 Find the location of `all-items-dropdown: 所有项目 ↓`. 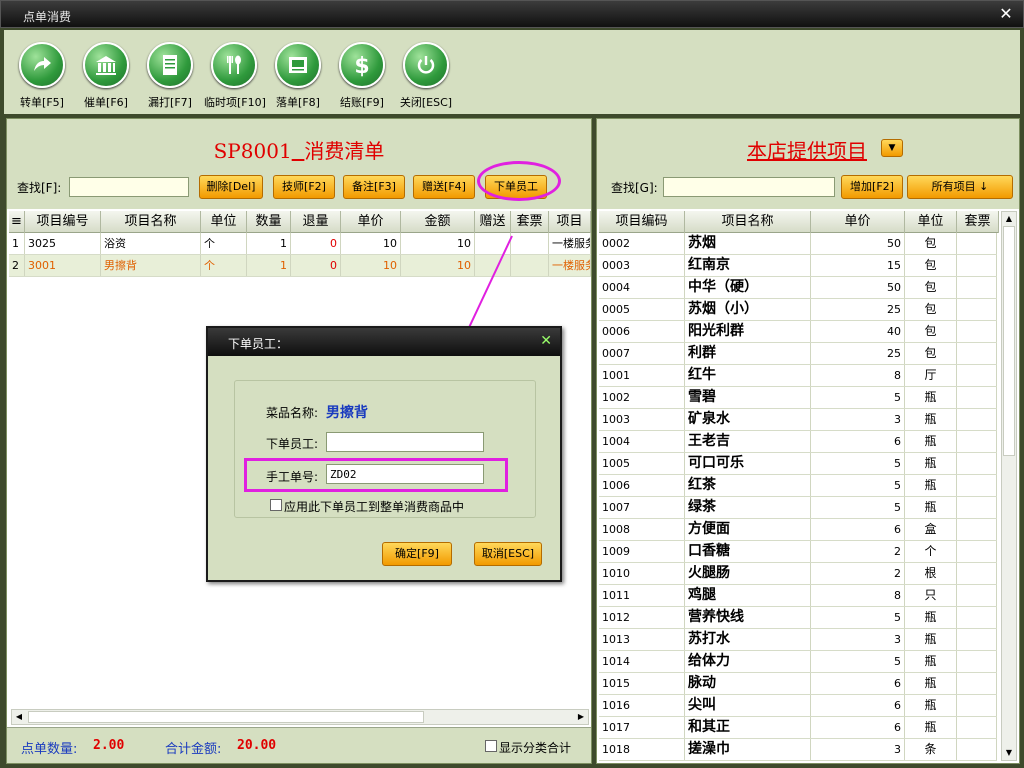

all-items-dropdown: 所有项目 ↓ is located at coordinates (960, 187).